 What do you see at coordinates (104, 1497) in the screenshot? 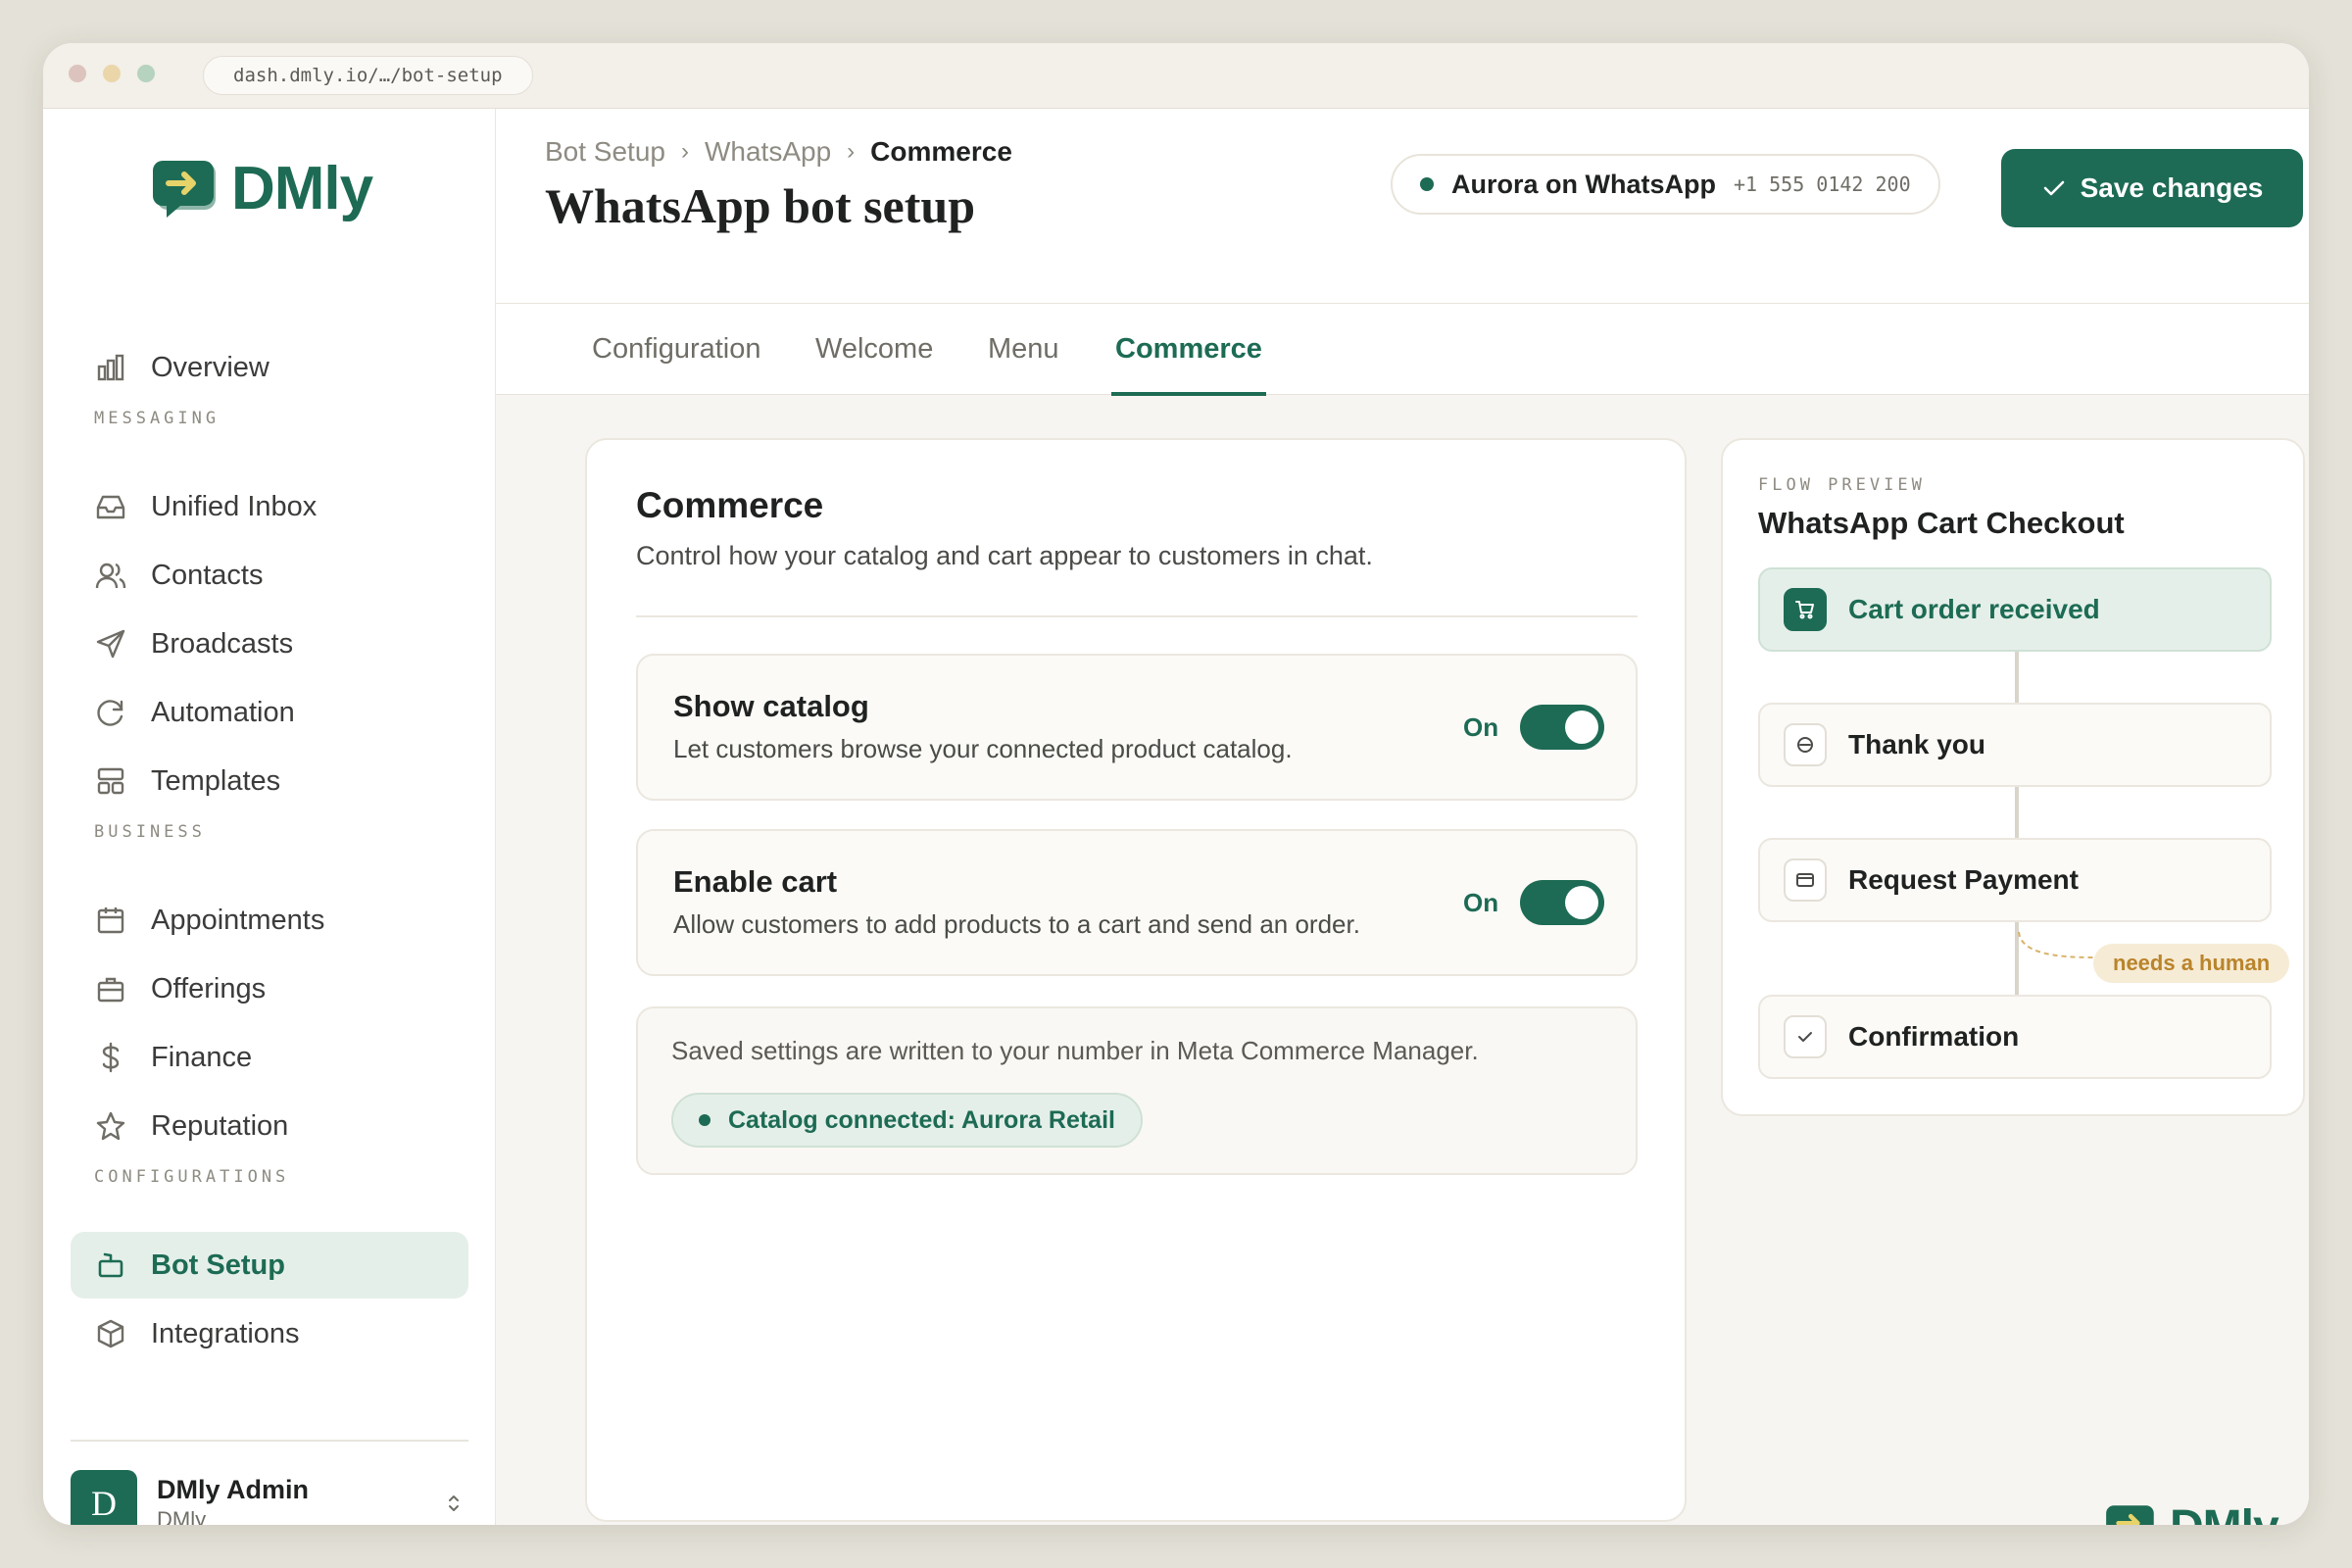
I see `avatar: D` at bounding box center [104, 1497].